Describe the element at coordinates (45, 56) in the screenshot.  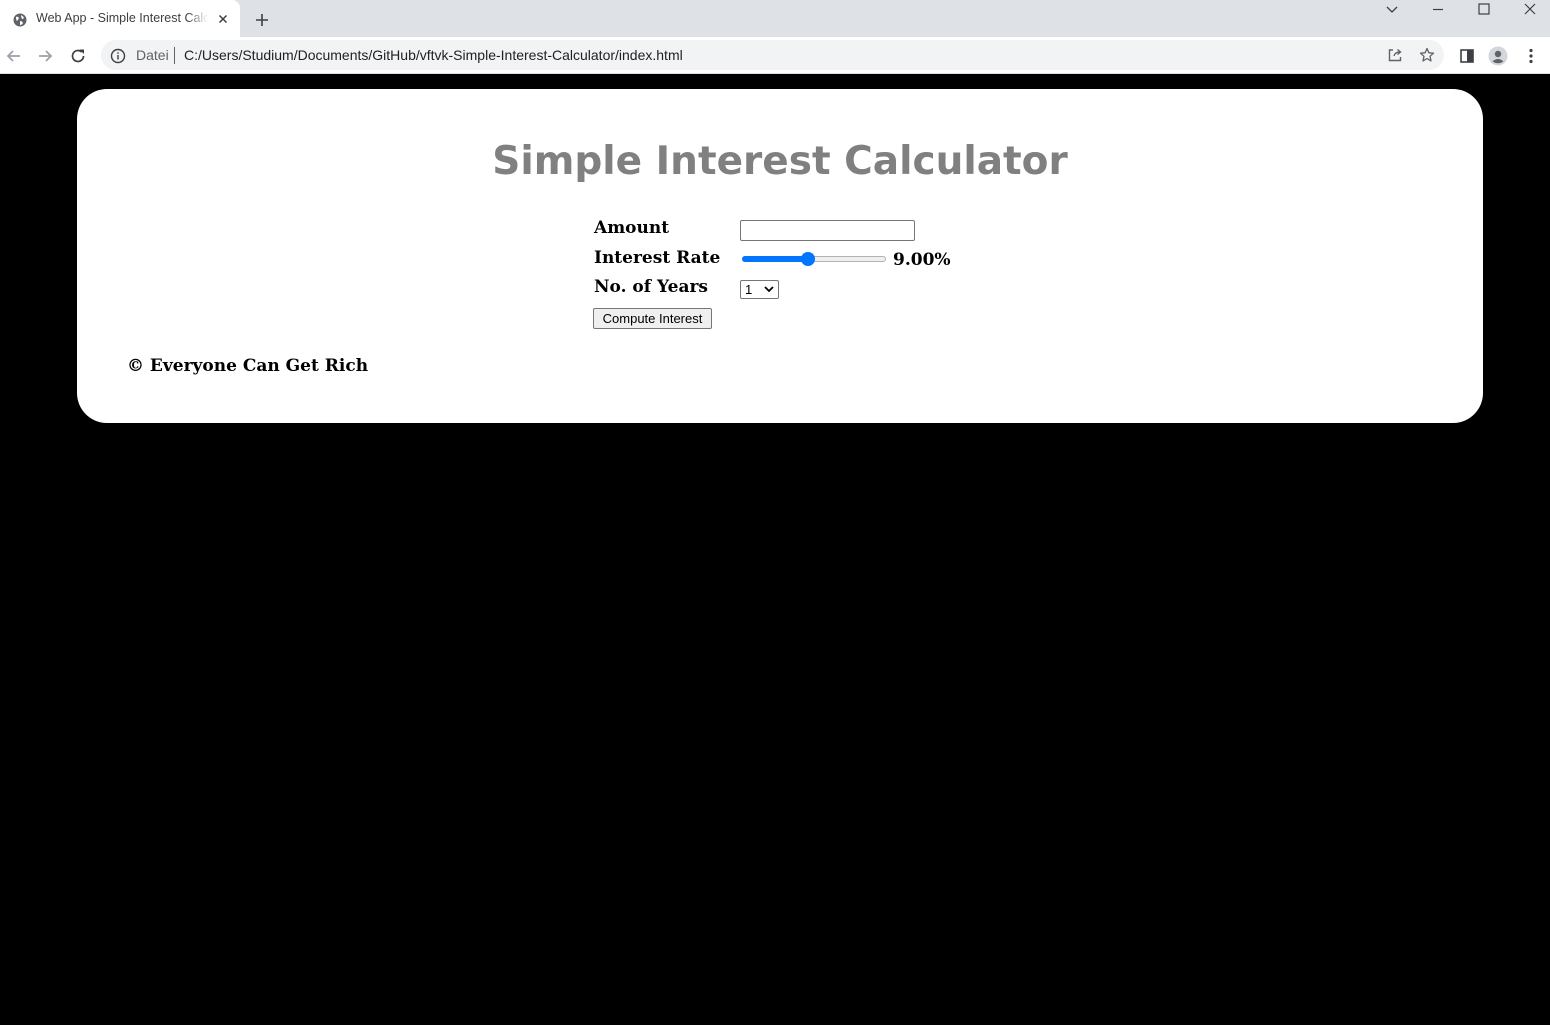
I see `arrow-right-icon` at that location.